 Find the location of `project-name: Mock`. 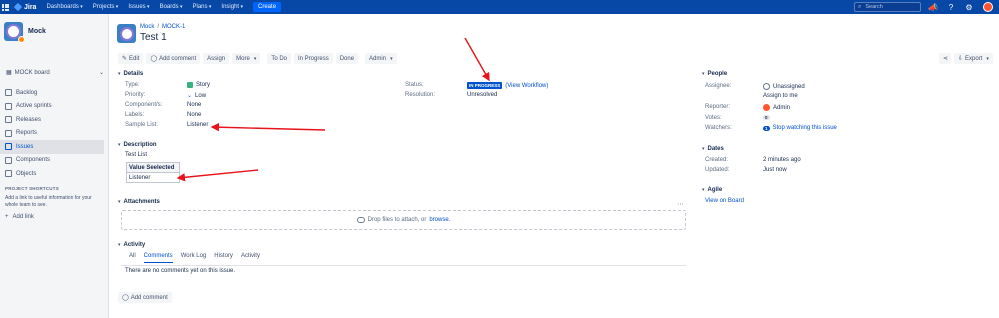

project-name: Mock is located at coordinates (37, 31).